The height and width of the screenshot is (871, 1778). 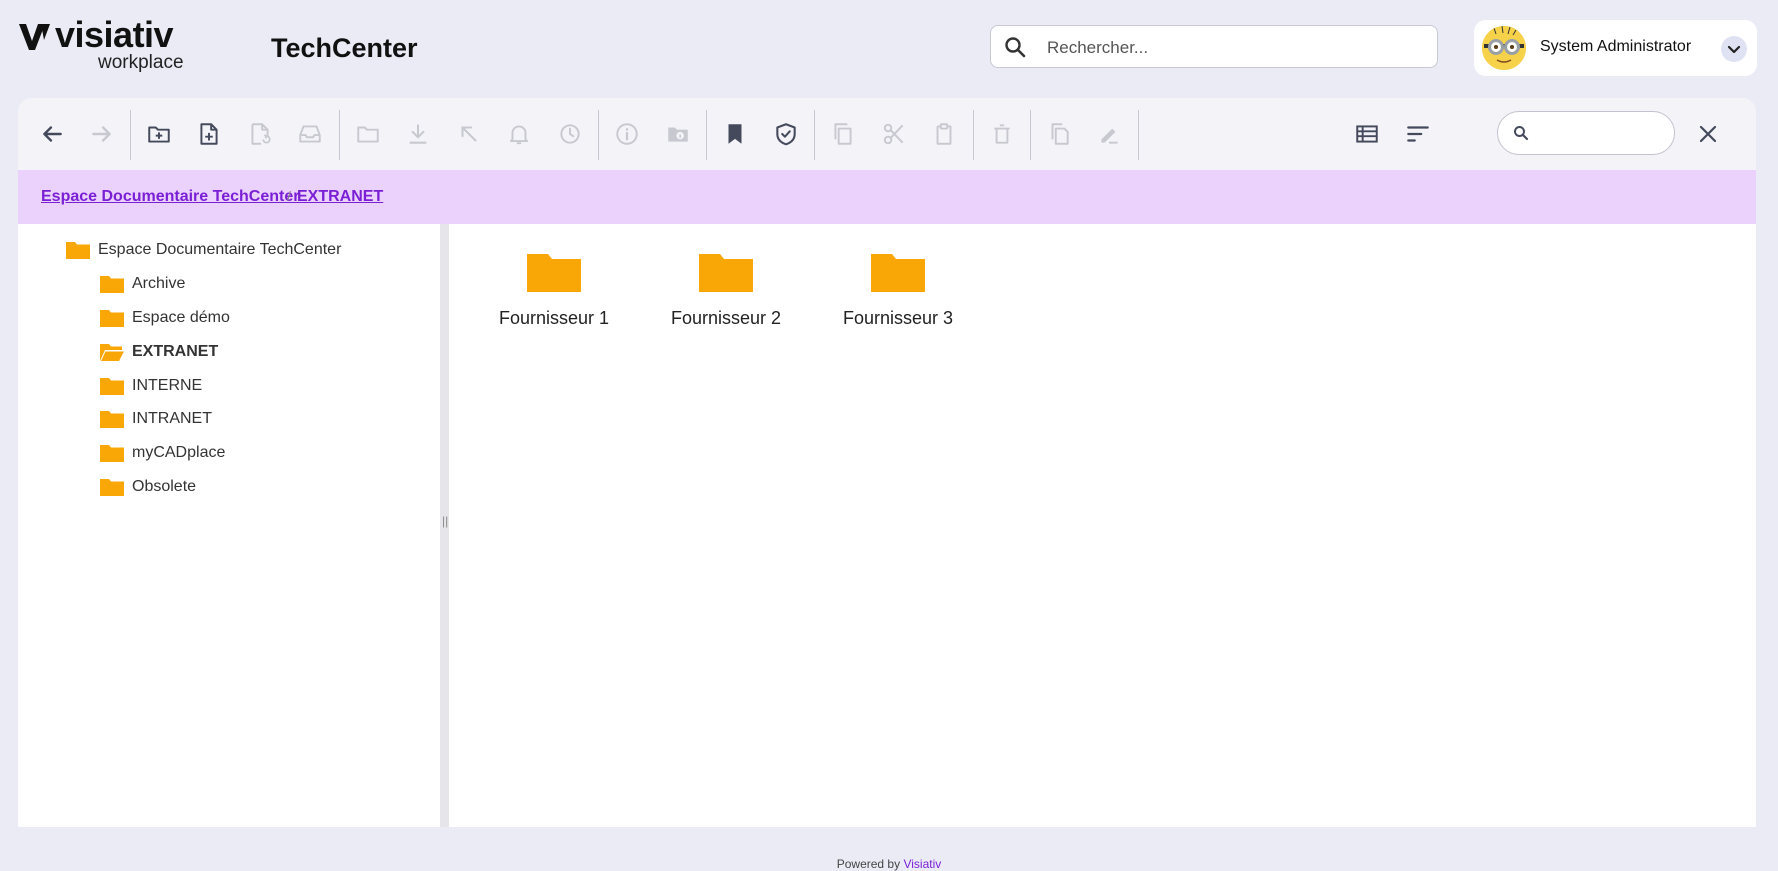 What do you see at coordinates (102, 134) in the screenshot?
I see `forward-button` at bounding box center [102, 134].